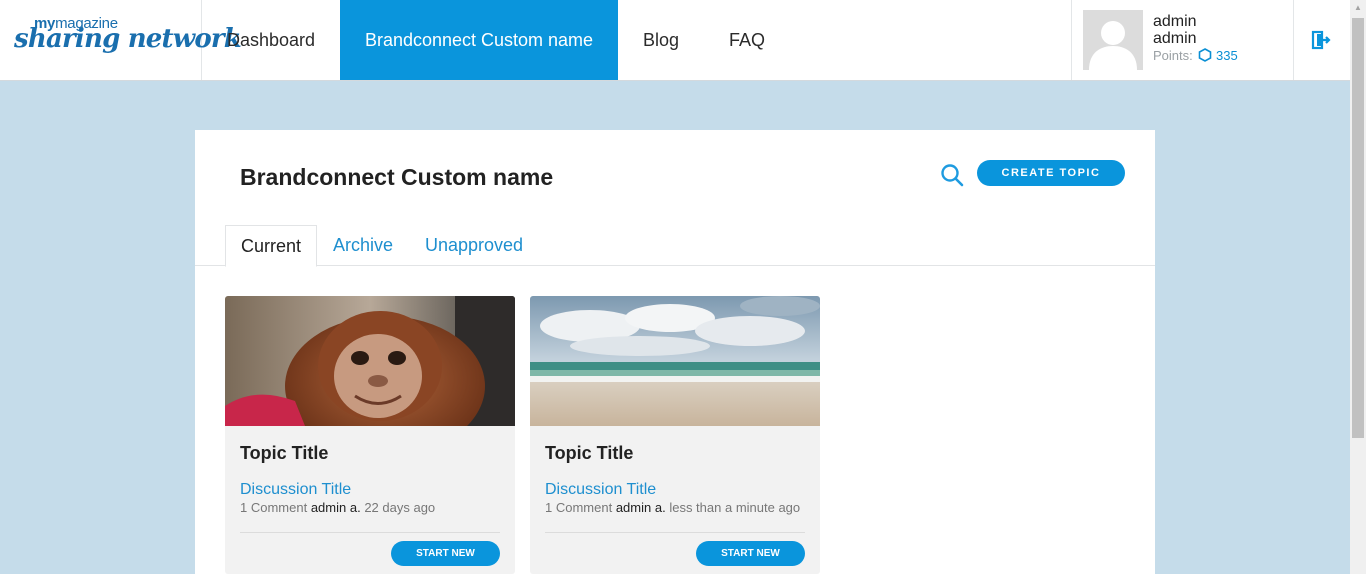 Image resolution: width=1366 pixels, height=574 pixels. Describe the element at coordinates (735, 507) in the screenshot. I see `timestamp: less than a minute ago` at that location.